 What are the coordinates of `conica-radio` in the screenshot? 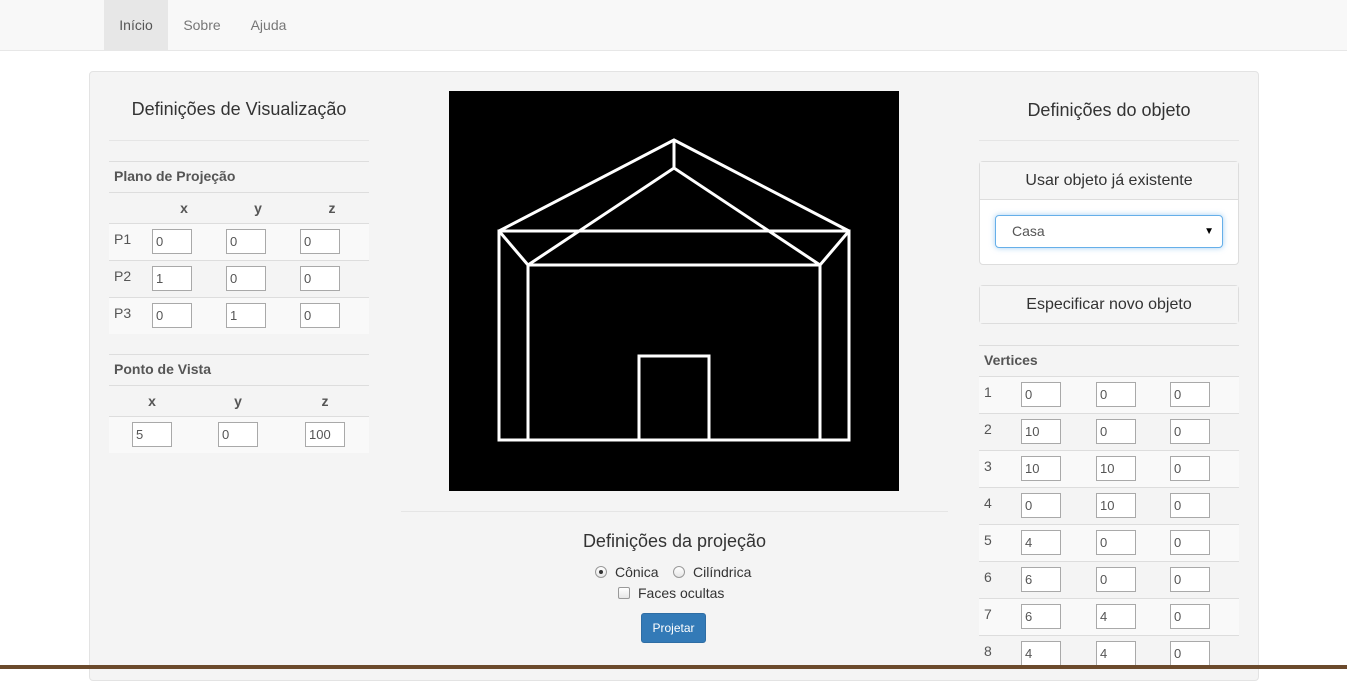 It's located at (601, 572).